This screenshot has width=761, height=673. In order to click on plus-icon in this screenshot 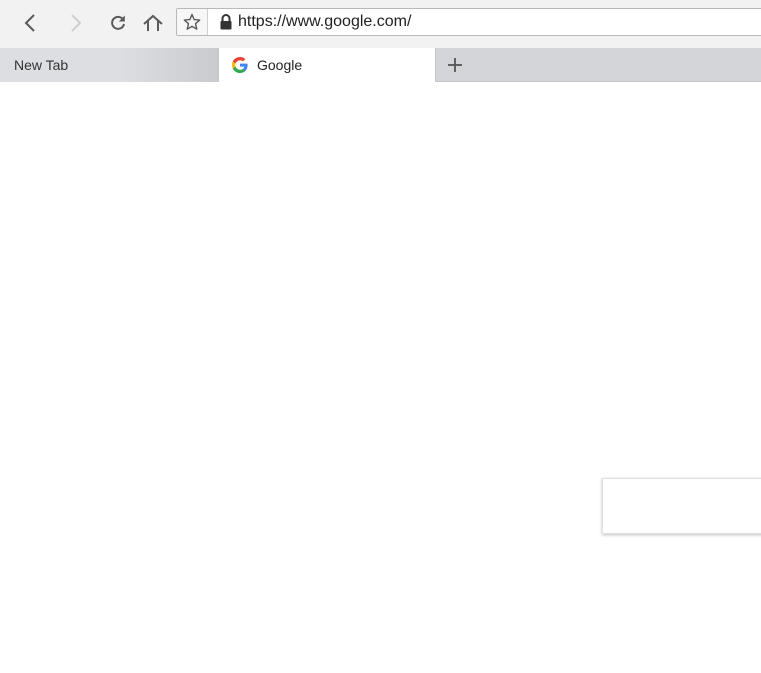, I will do `click(455, 65)`.